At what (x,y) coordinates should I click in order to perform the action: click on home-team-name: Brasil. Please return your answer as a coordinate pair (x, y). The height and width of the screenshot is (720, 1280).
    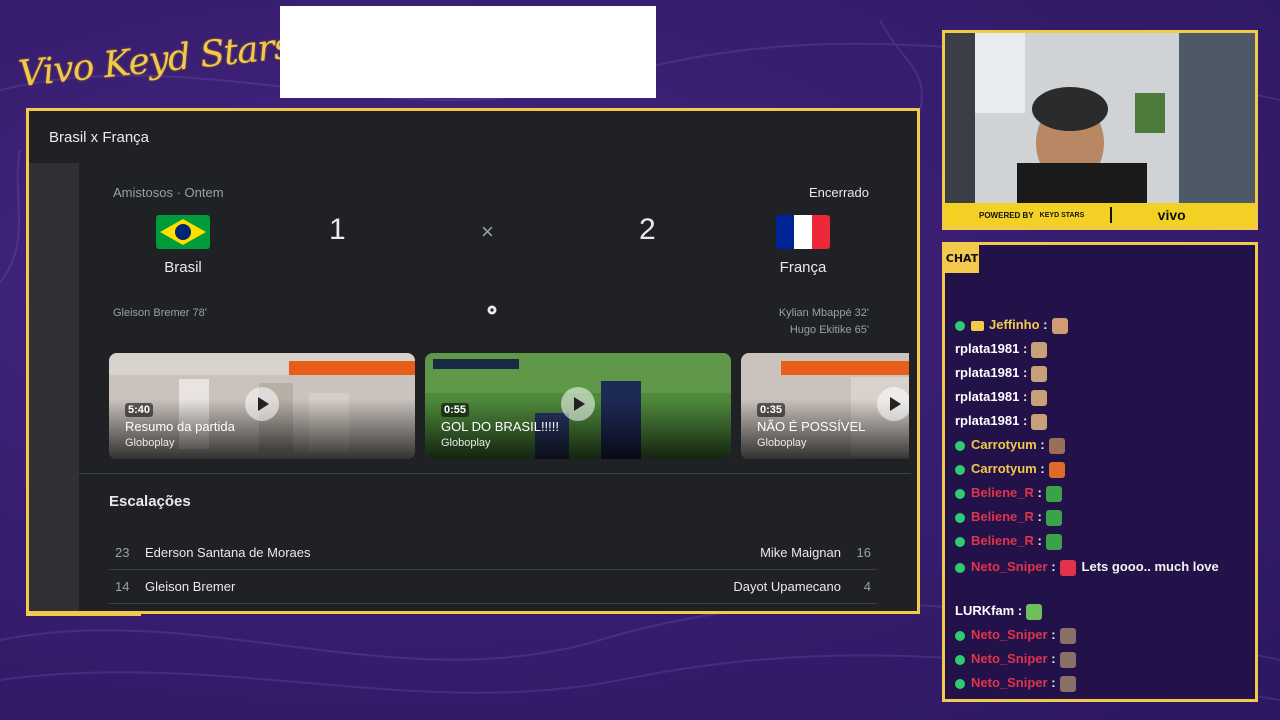
    Looking at the image, I should click on (183, 267).